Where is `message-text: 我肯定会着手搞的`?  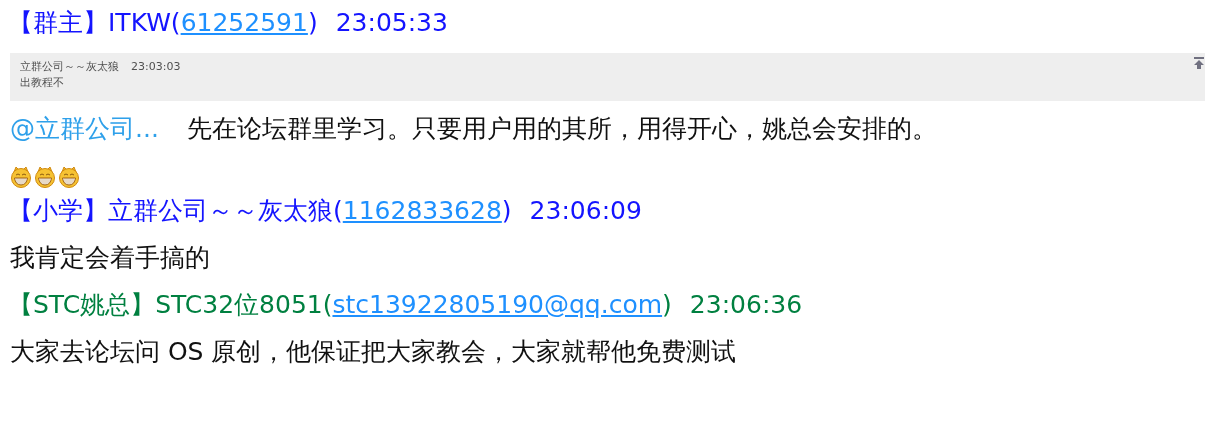
message-text: 我肯定会着手搞的 is located at coordinates (110, 258).